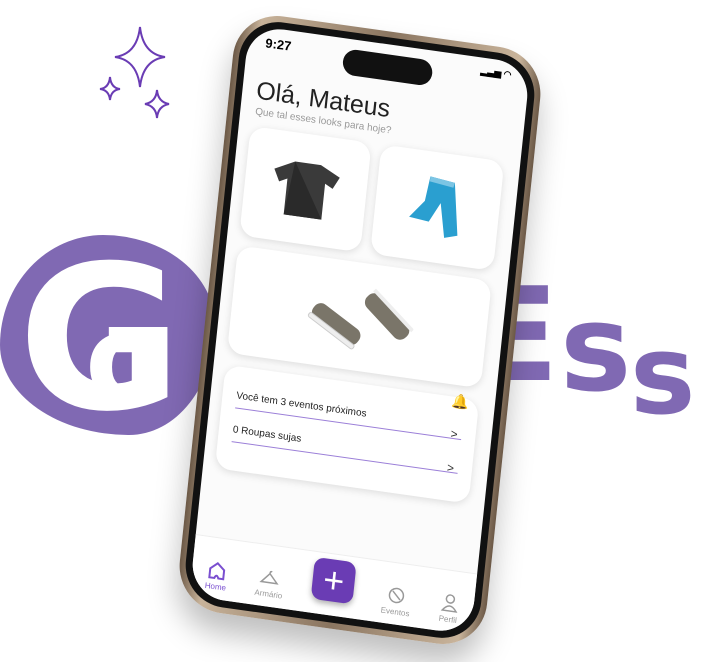  Describe the element at coordinates (215, 586) in the screenshot. I see `nav-home-label: Home` at that location.